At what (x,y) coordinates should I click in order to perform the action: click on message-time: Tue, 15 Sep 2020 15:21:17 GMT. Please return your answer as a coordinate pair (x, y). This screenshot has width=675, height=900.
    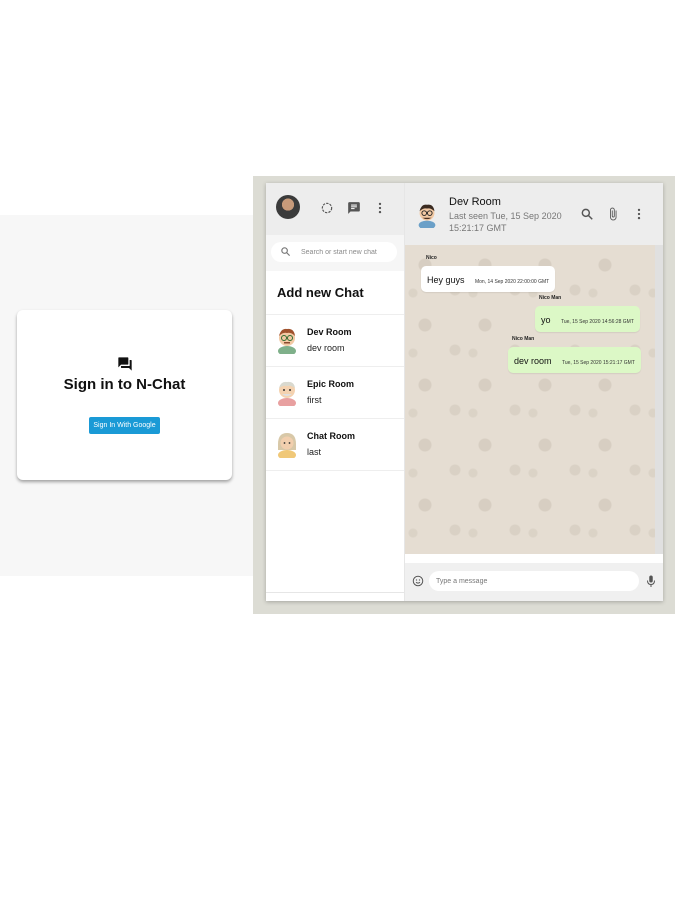
    Looking at the image, I should click on (598, 363).